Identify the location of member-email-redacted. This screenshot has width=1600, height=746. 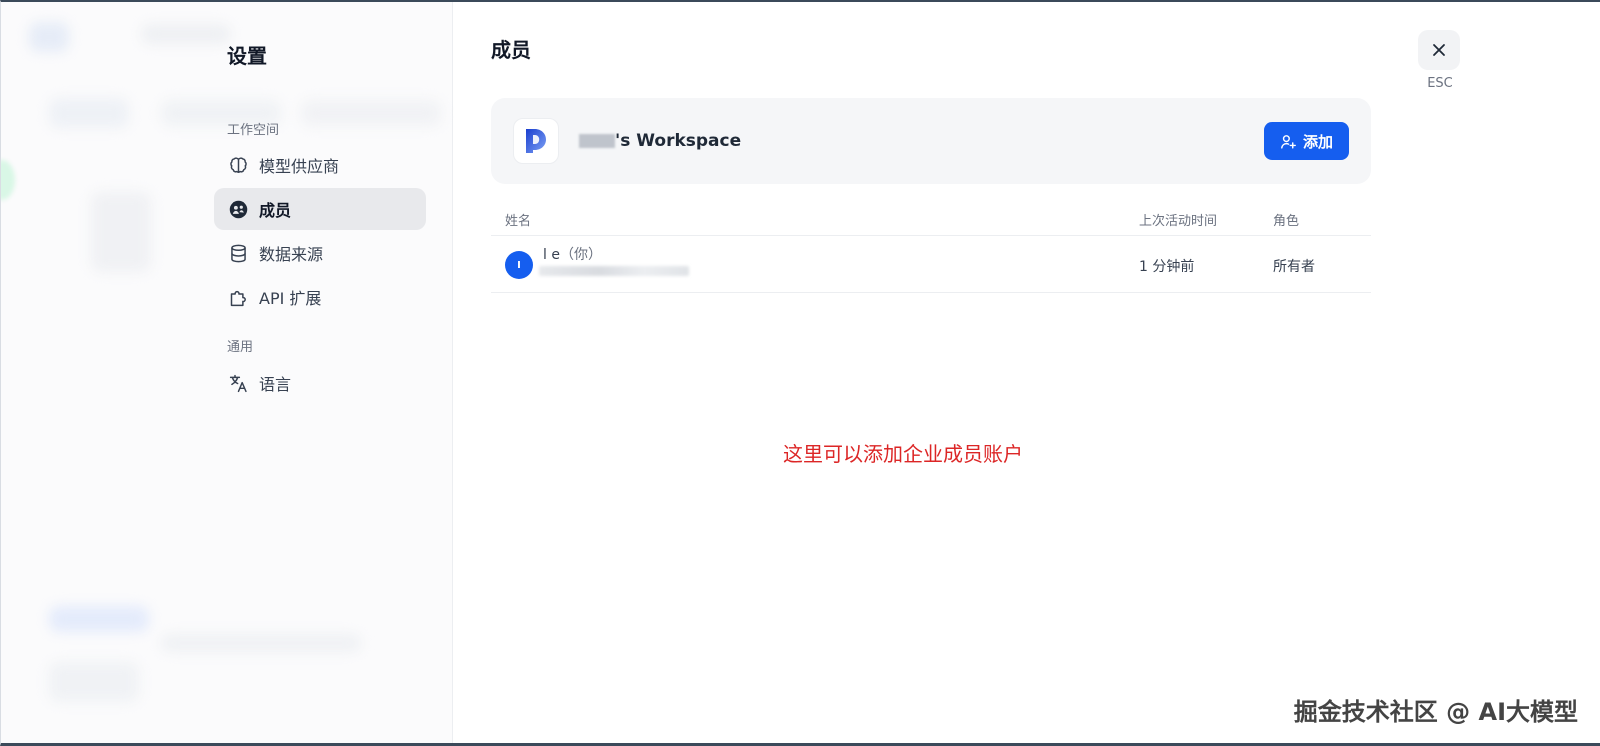
(614, 271).